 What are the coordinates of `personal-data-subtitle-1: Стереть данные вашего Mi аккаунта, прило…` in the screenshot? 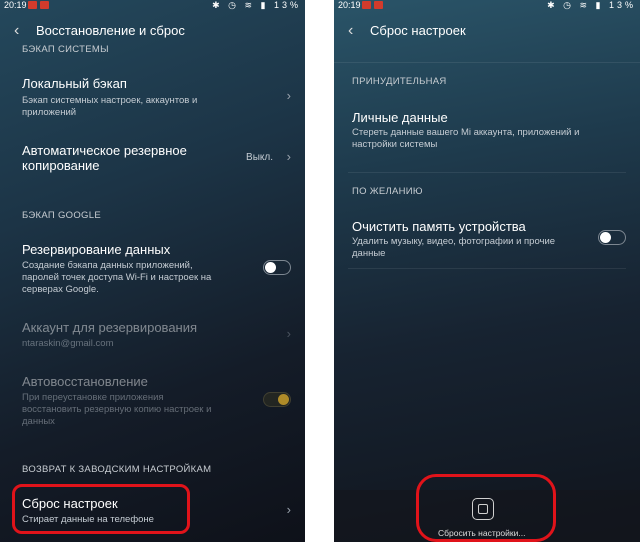 It's located at (466, 132).